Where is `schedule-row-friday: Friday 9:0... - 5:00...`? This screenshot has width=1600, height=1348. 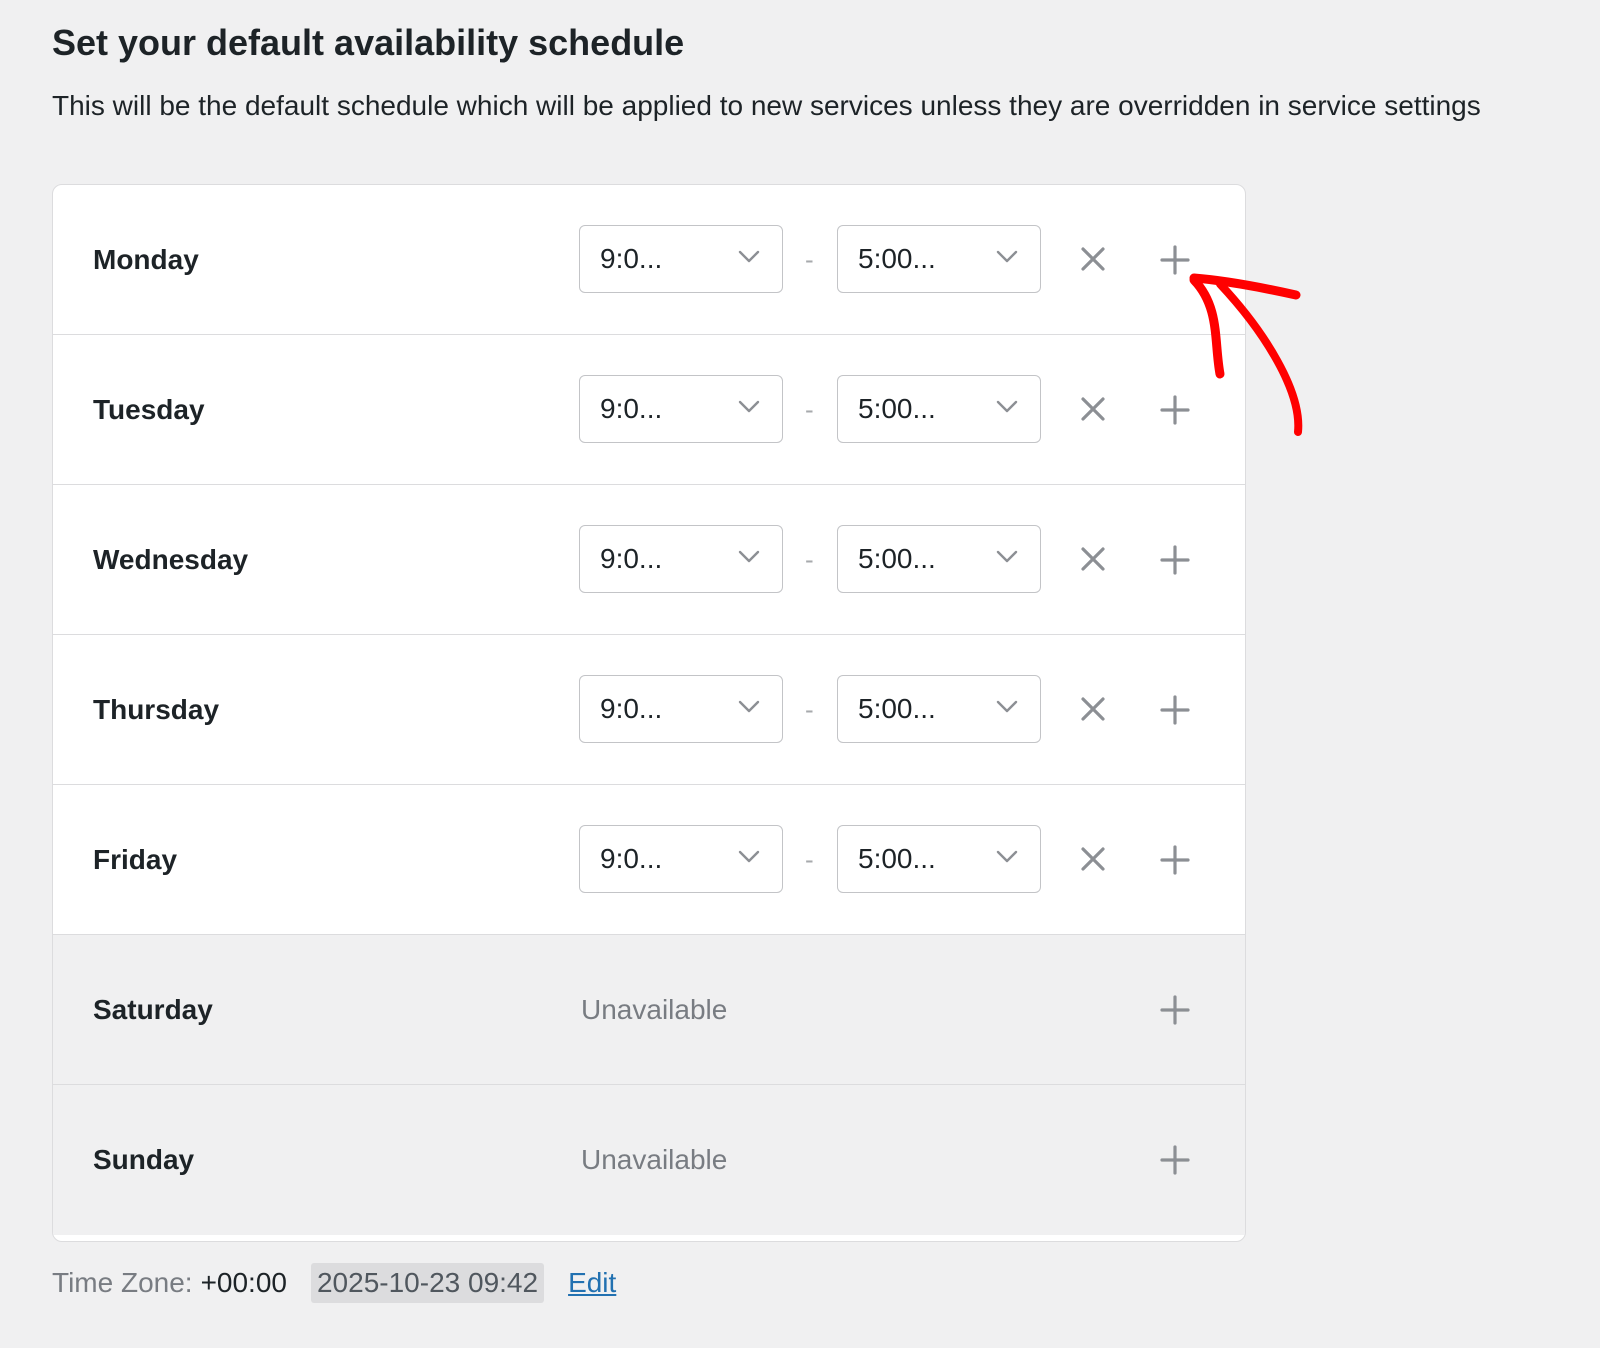
schedule-row-friday: Friday 9:0... - 5:00... is located at coordinates (649, 860).